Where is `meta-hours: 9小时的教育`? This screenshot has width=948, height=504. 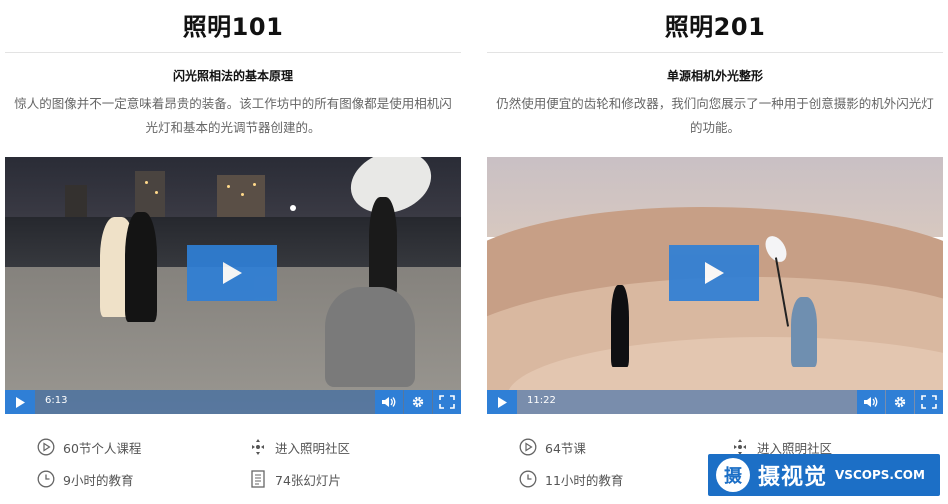
meta-hours: 9小时的教育 is located at coordinates (85, 479).